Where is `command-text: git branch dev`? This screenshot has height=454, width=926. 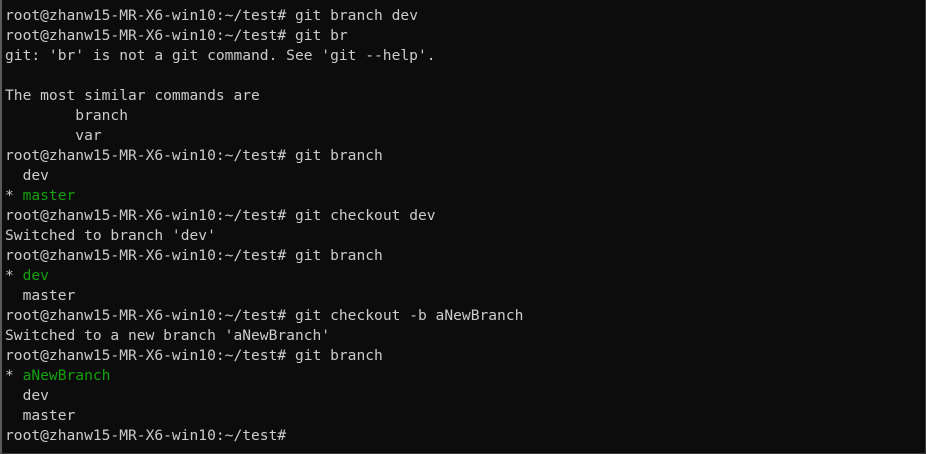
command-text: git branch dev is located at coordinates (356, 15).